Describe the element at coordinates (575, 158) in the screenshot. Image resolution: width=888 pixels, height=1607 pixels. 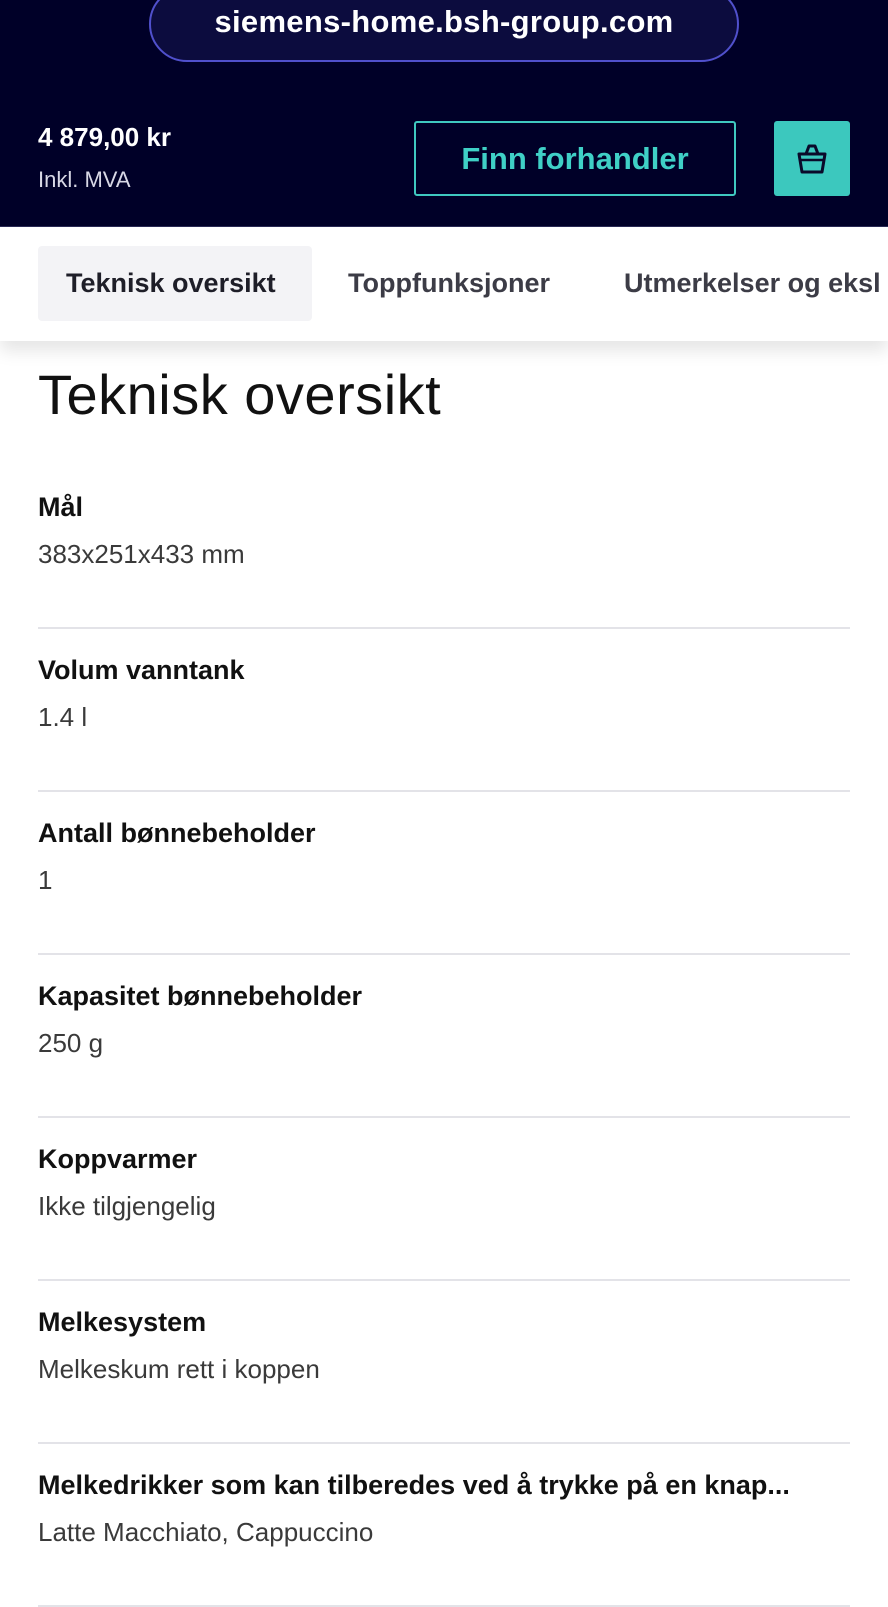
I see `find-dealer-button: Finn forhandler` at that location.